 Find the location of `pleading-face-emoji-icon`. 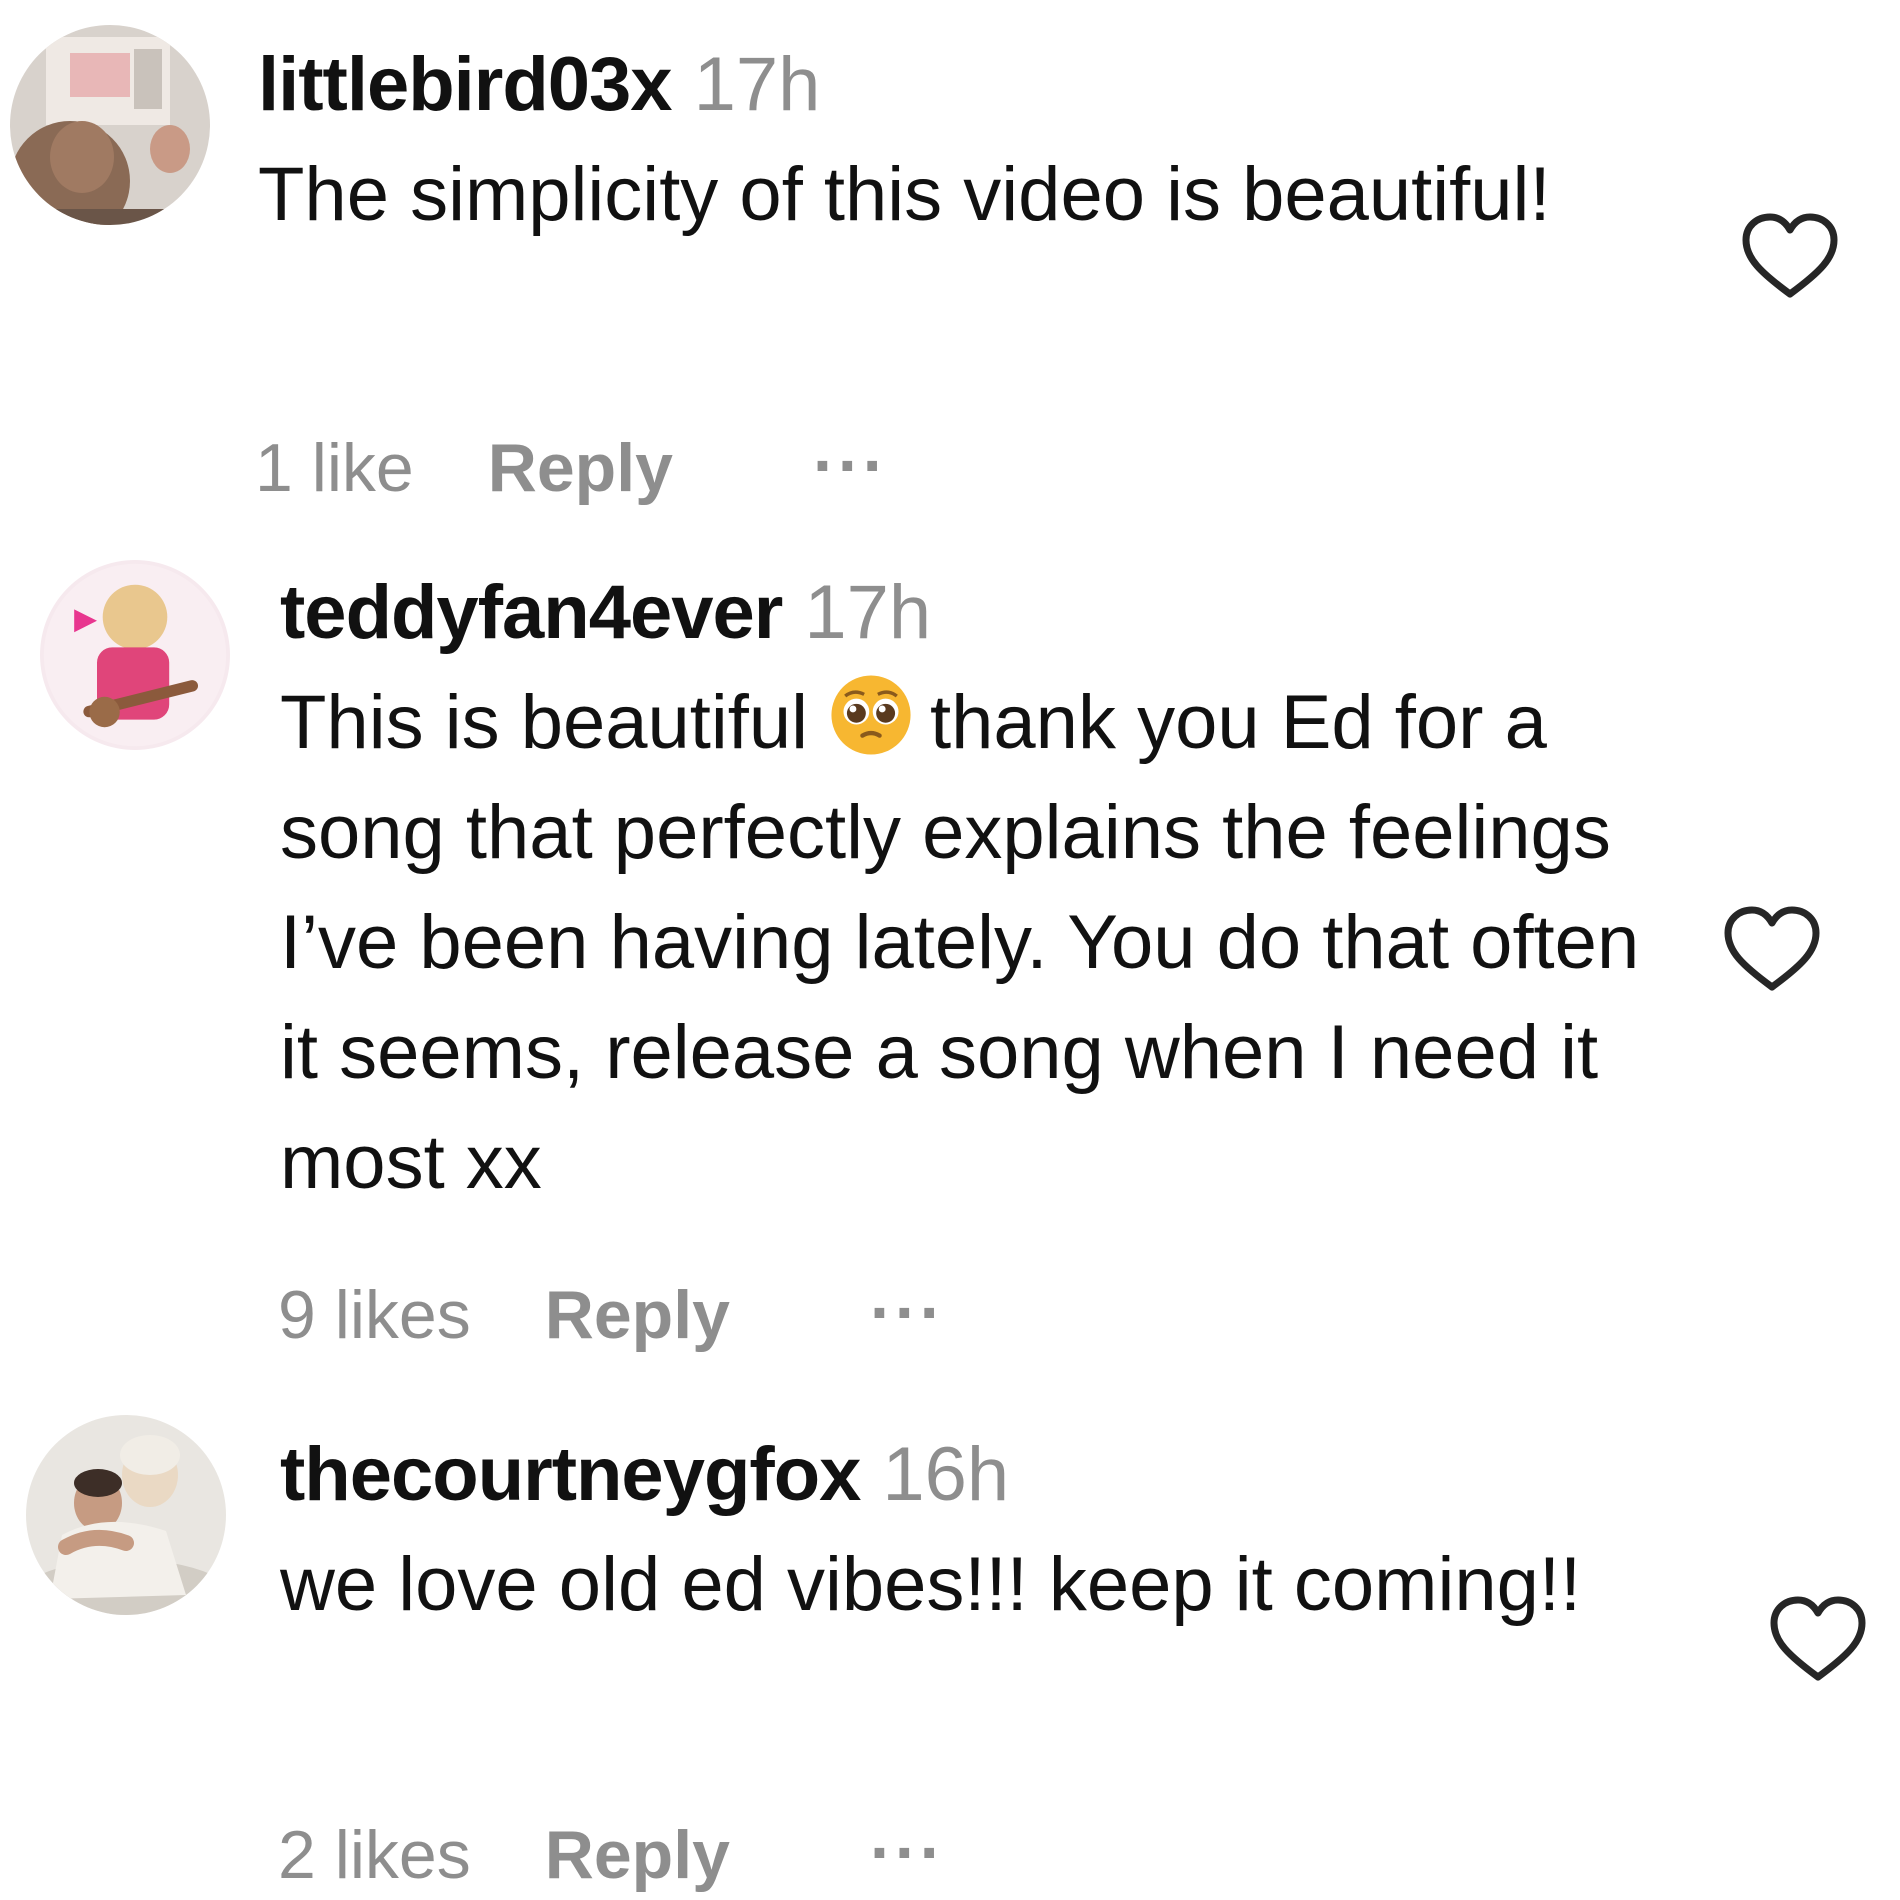

pleading-face-emoji-icon is located at coordinates (871, 715).